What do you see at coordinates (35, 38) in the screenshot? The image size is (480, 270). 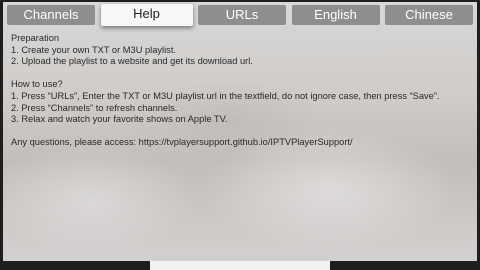 I see `preparation-heading: Preparation` at bounding box center [35, 38].